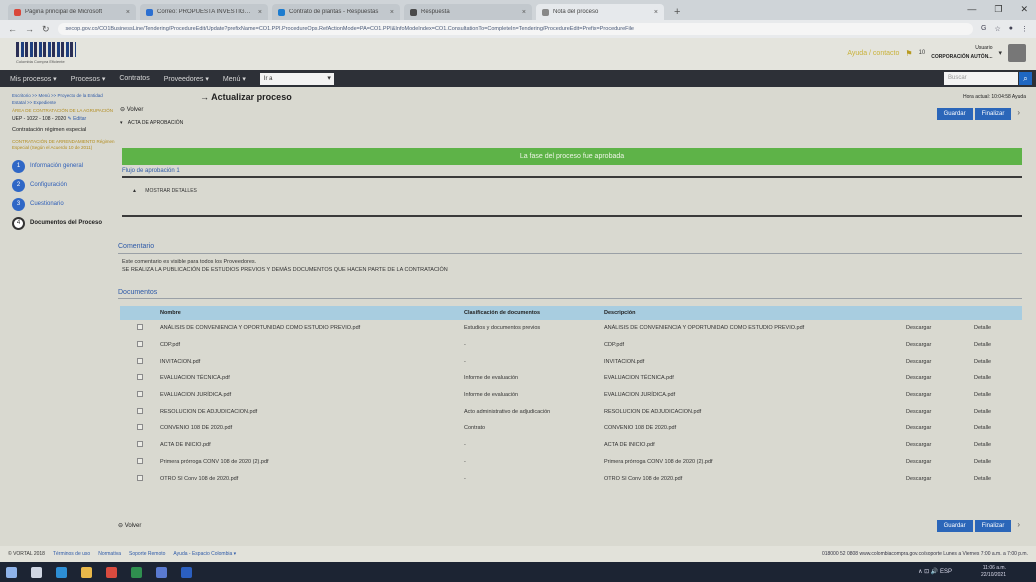 This screenshot has height=582, width=1036. Describe the element at coordinates (491, 378) in the screenshot. I see `doc-classification: Informe de evaluación` at that location.